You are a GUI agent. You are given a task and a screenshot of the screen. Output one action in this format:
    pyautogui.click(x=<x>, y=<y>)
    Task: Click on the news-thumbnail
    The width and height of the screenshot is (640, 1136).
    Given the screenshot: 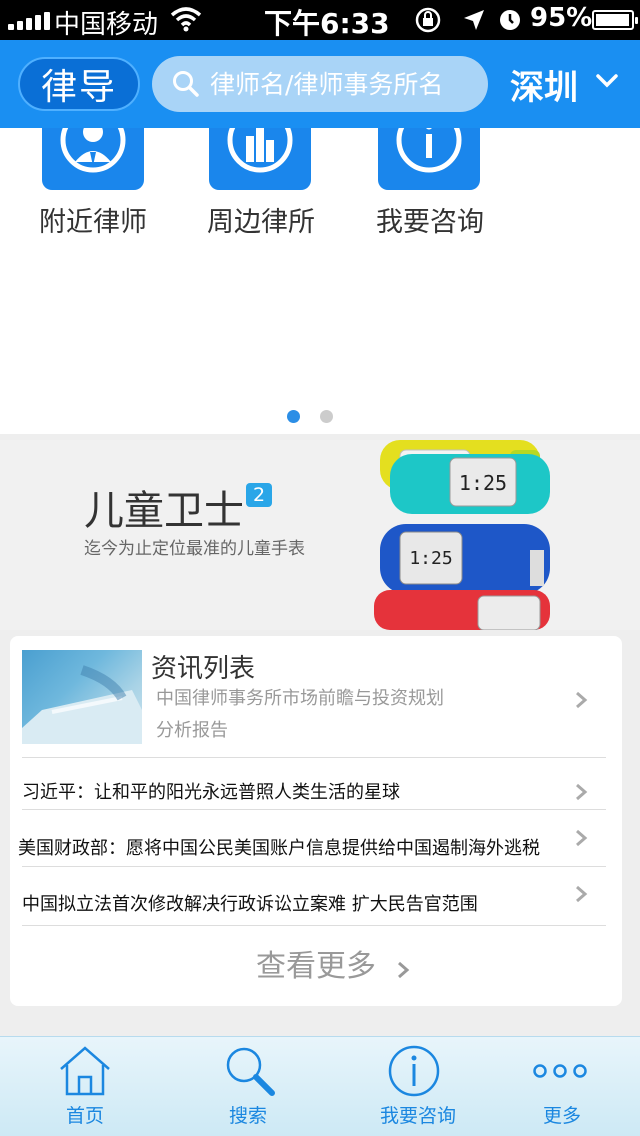 What is the action you would take?
    pyautogui.click(x=82, y=697)
    